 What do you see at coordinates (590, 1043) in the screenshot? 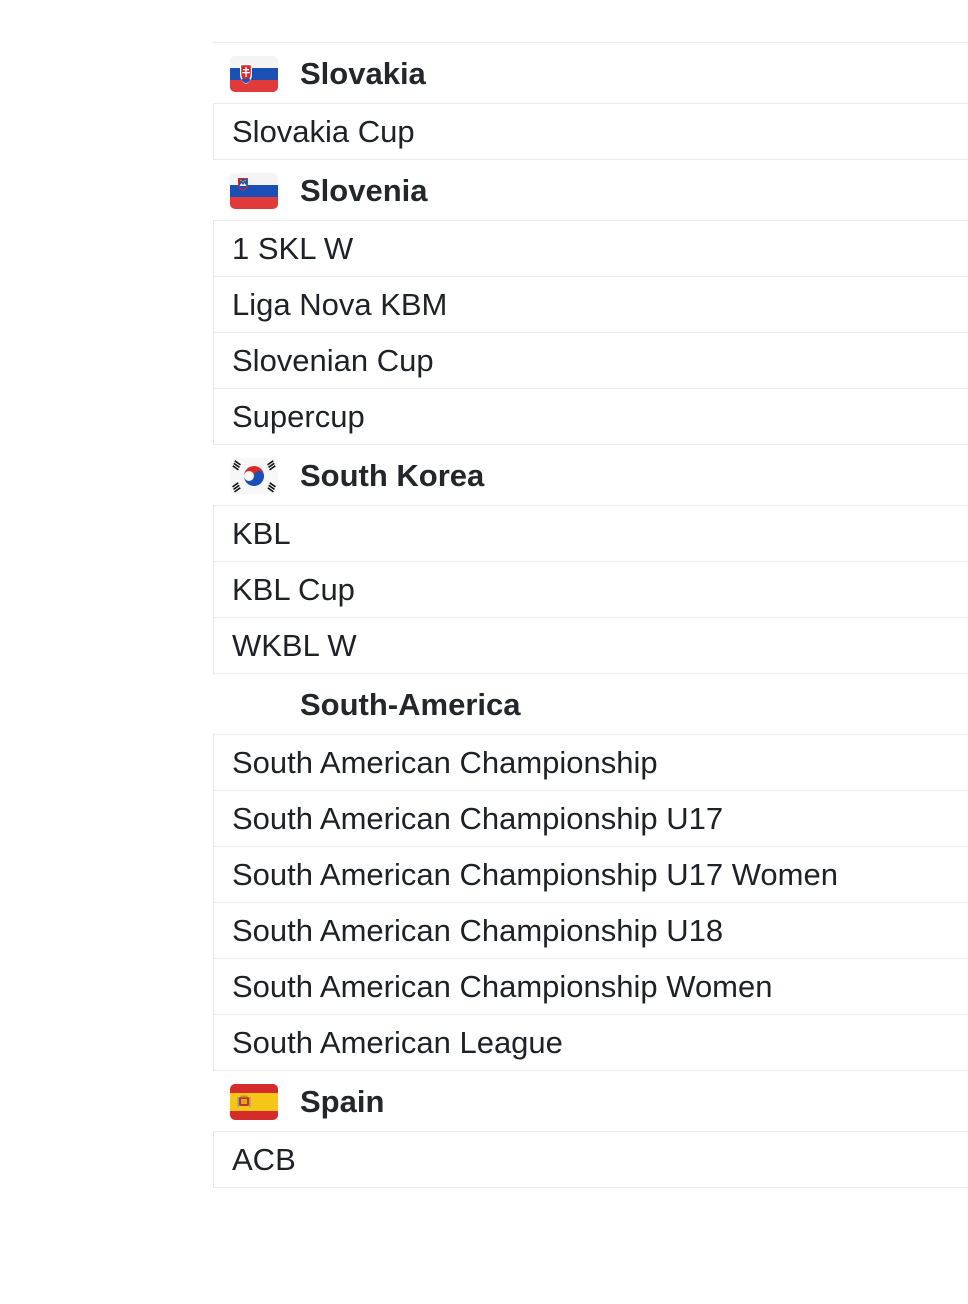
I see `league-item: South American League` at bounding box center [590, 1043].